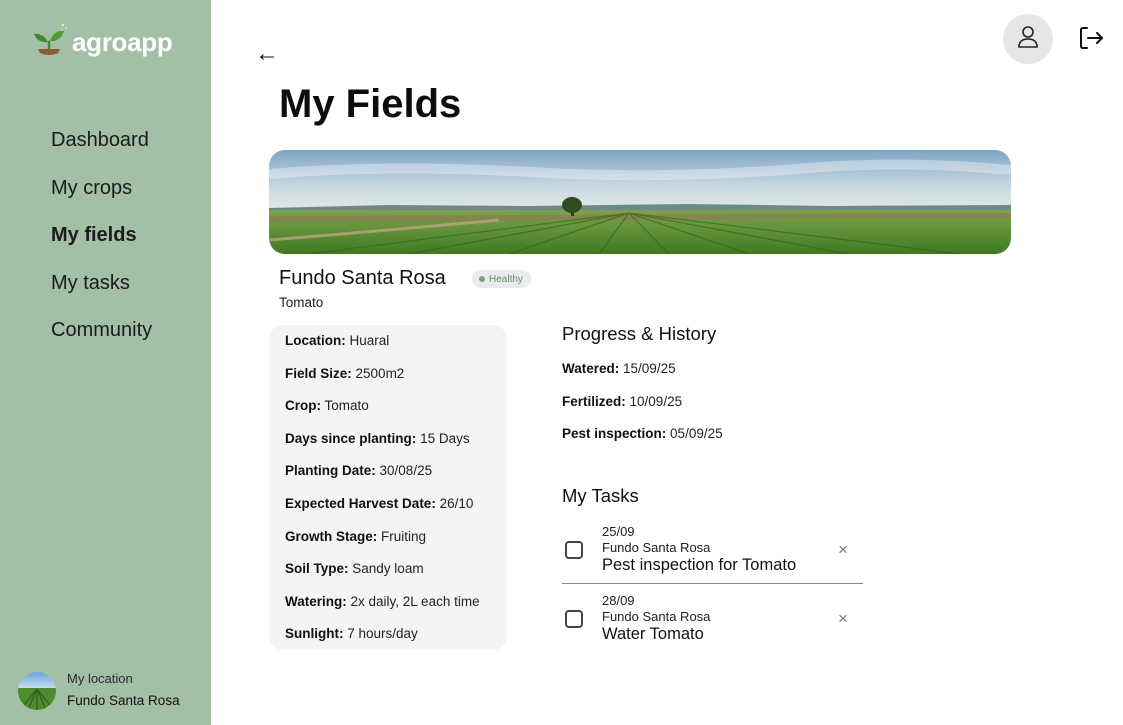  What do you see at coordinates (618, 531) in the screenshot?
I see `task-date: 25/09` at bounding box center [618, 531].